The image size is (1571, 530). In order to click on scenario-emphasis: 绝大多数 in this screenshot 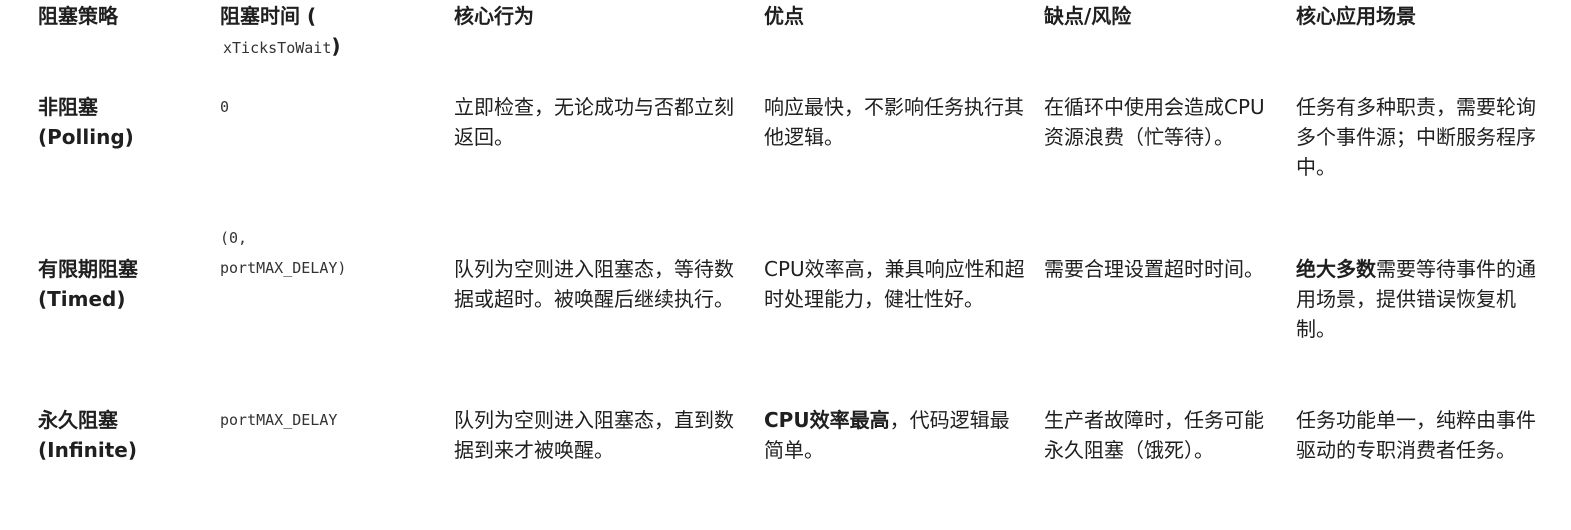, I will do `click(1336, 269)`.